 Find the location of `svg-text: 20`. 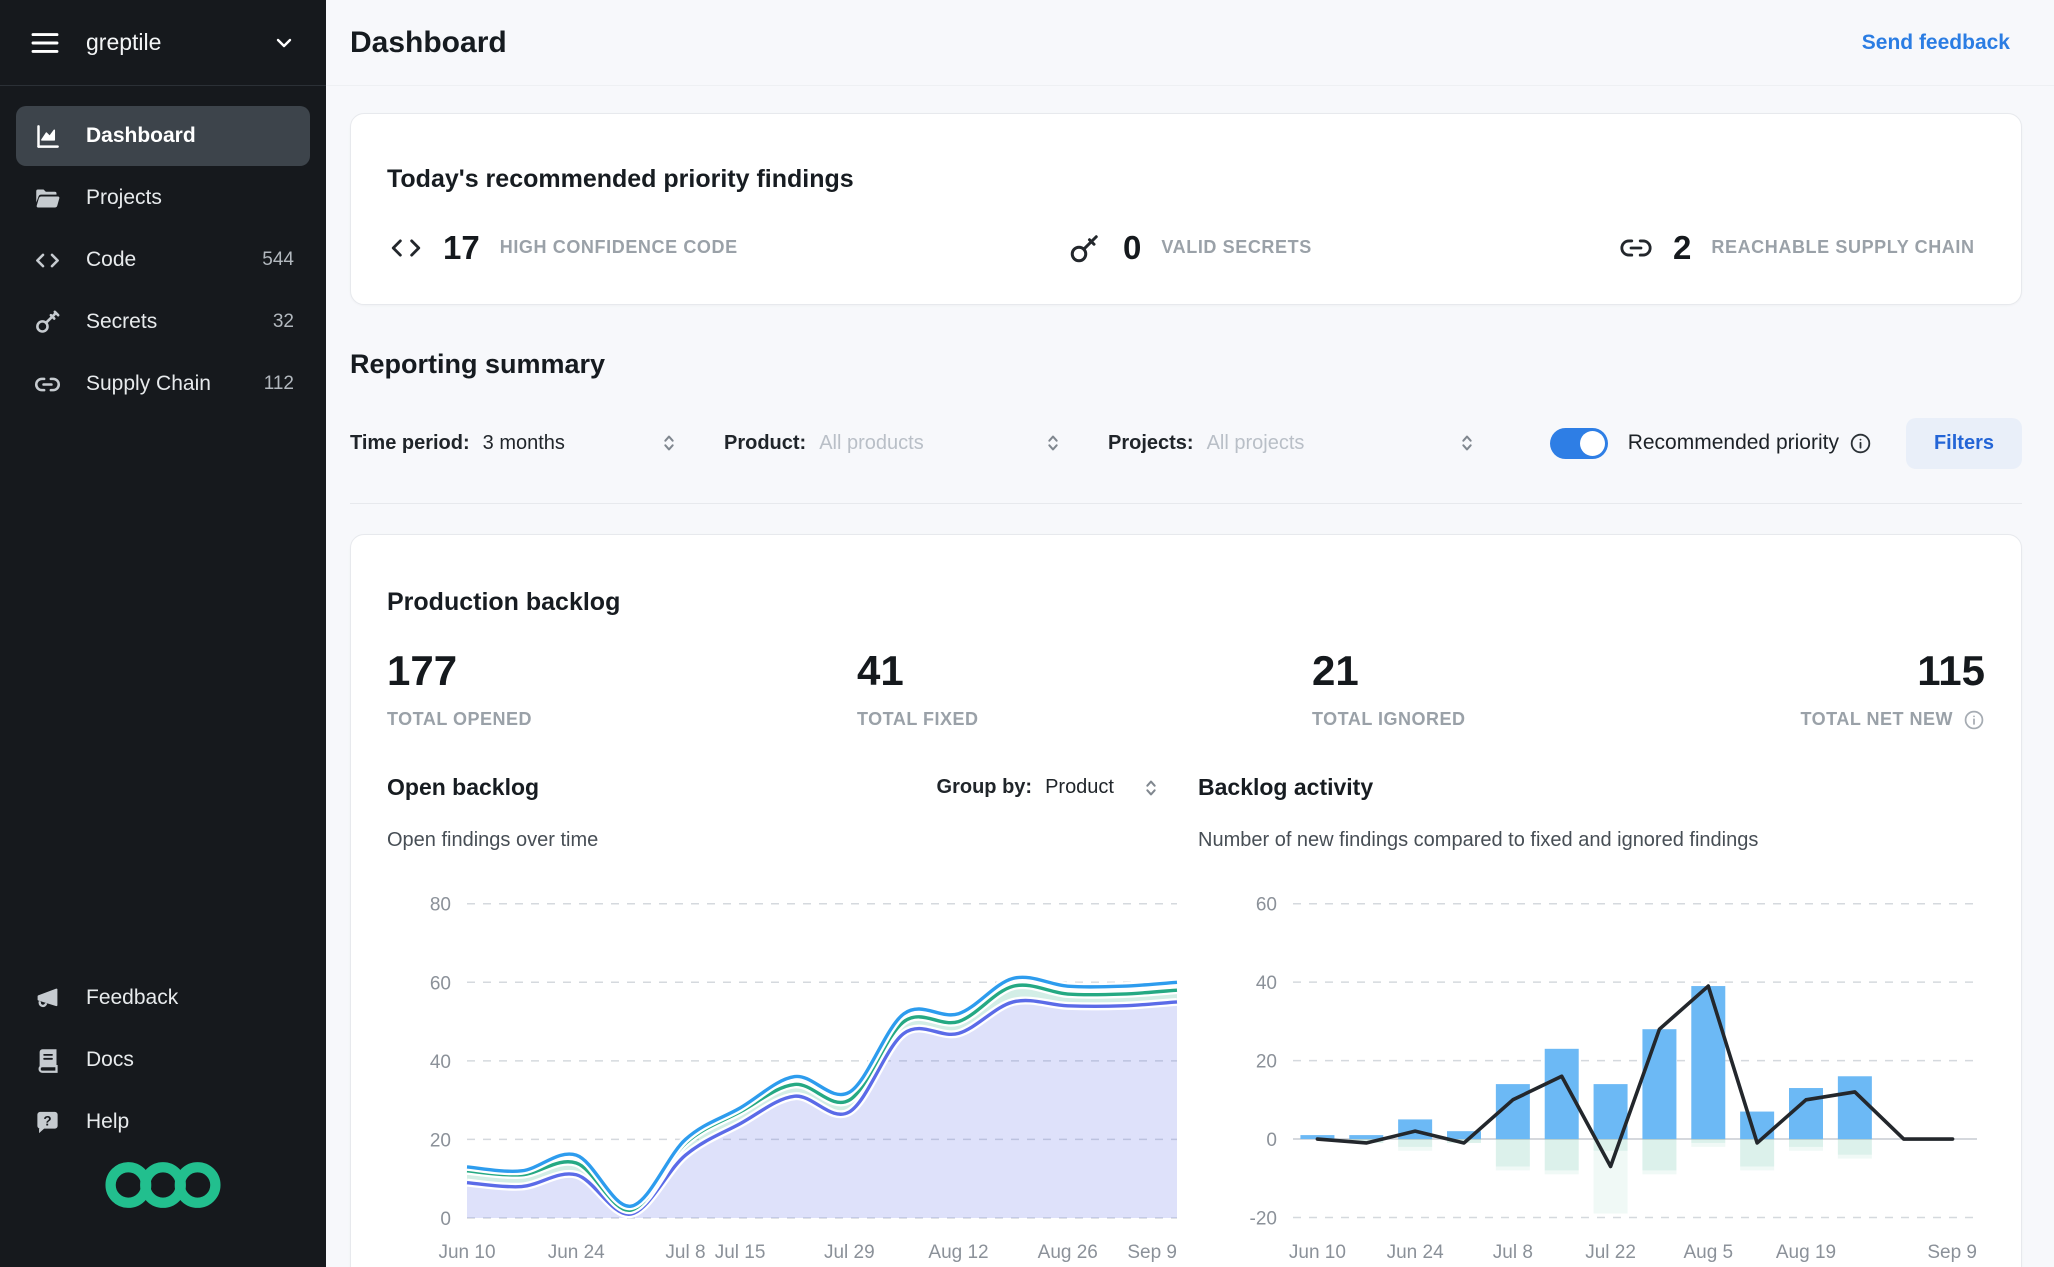

svg-text: 20 is located at coordinates (1266, 1061).